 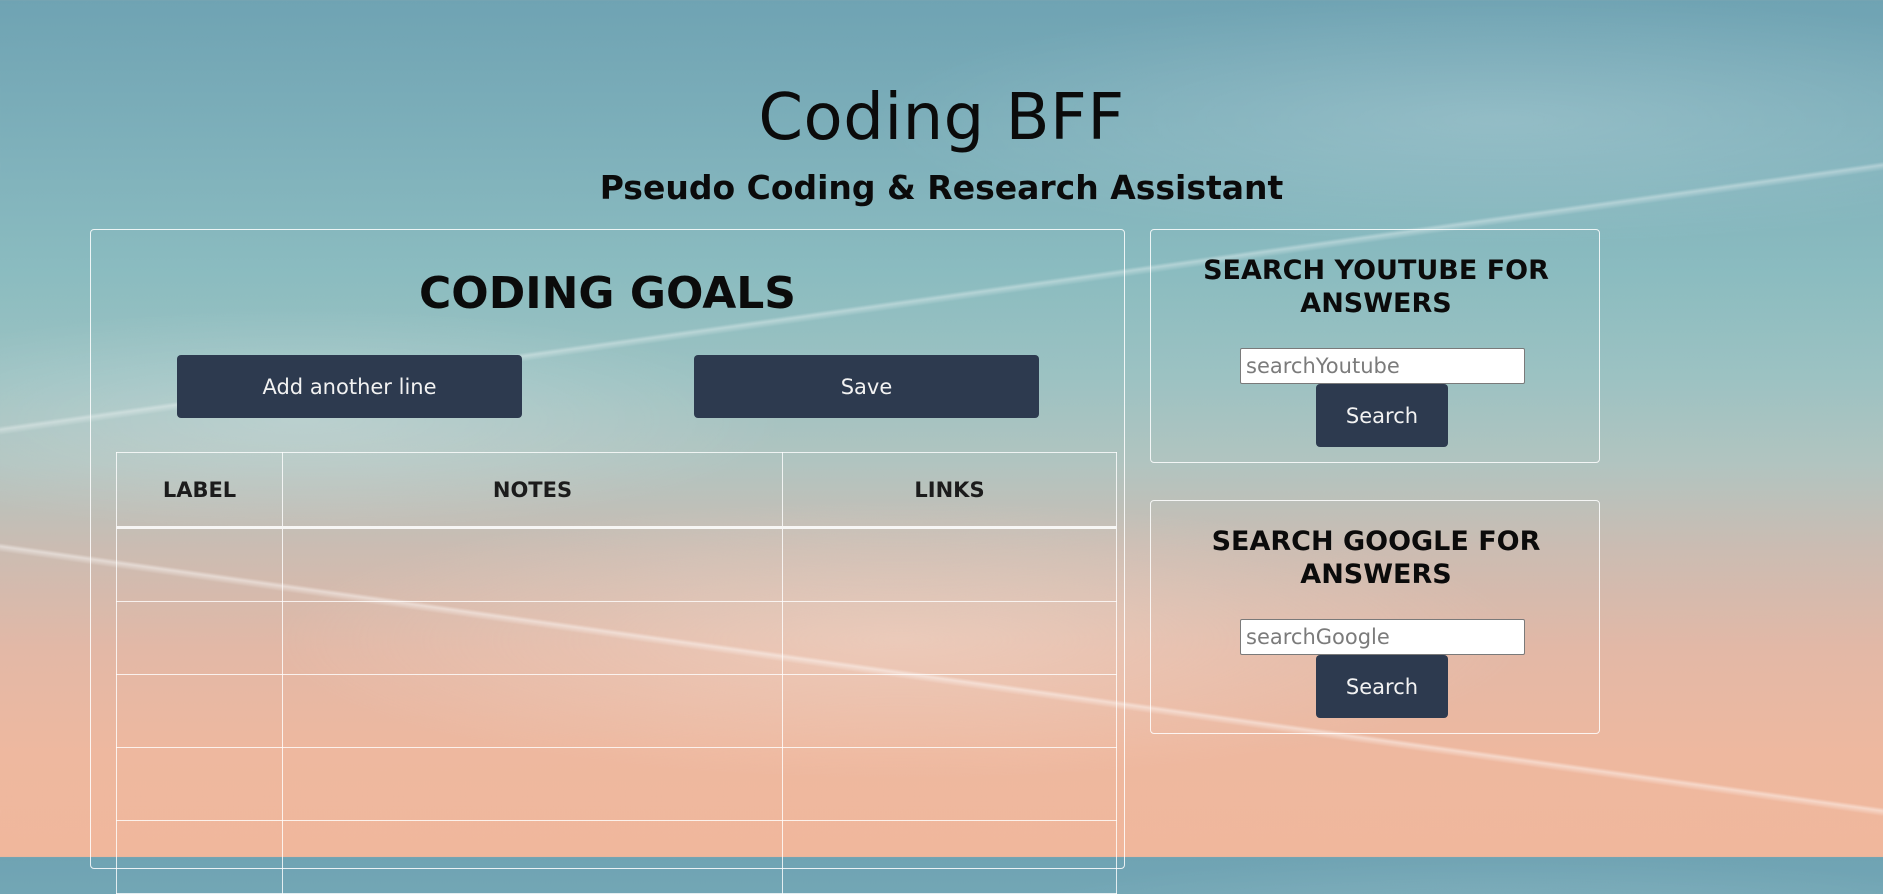 I want to click on page-title: Coding BFF, so click(x=941, y=118).